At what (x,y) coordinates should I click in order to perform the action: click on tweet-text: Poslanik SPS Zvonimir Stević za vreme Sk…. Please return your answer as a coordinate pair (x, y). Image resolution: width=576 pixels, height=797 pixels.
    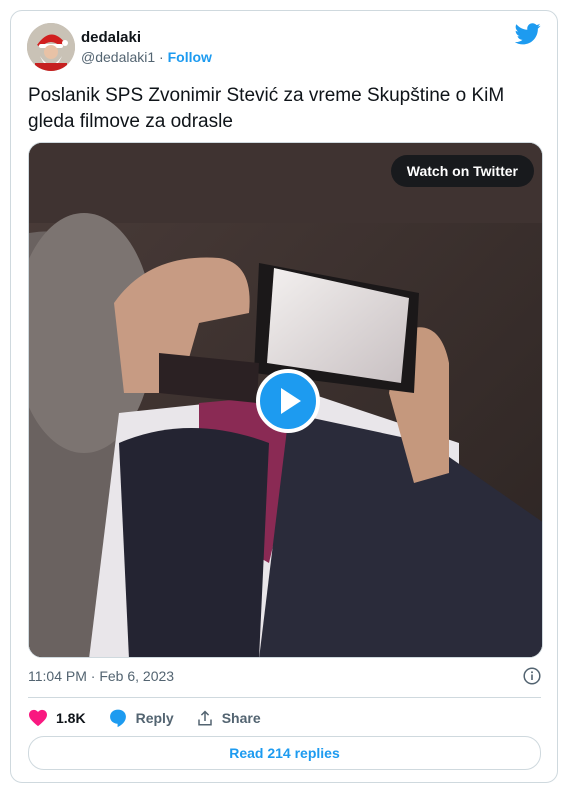
    Looking at the image, I should click on (266, 108).